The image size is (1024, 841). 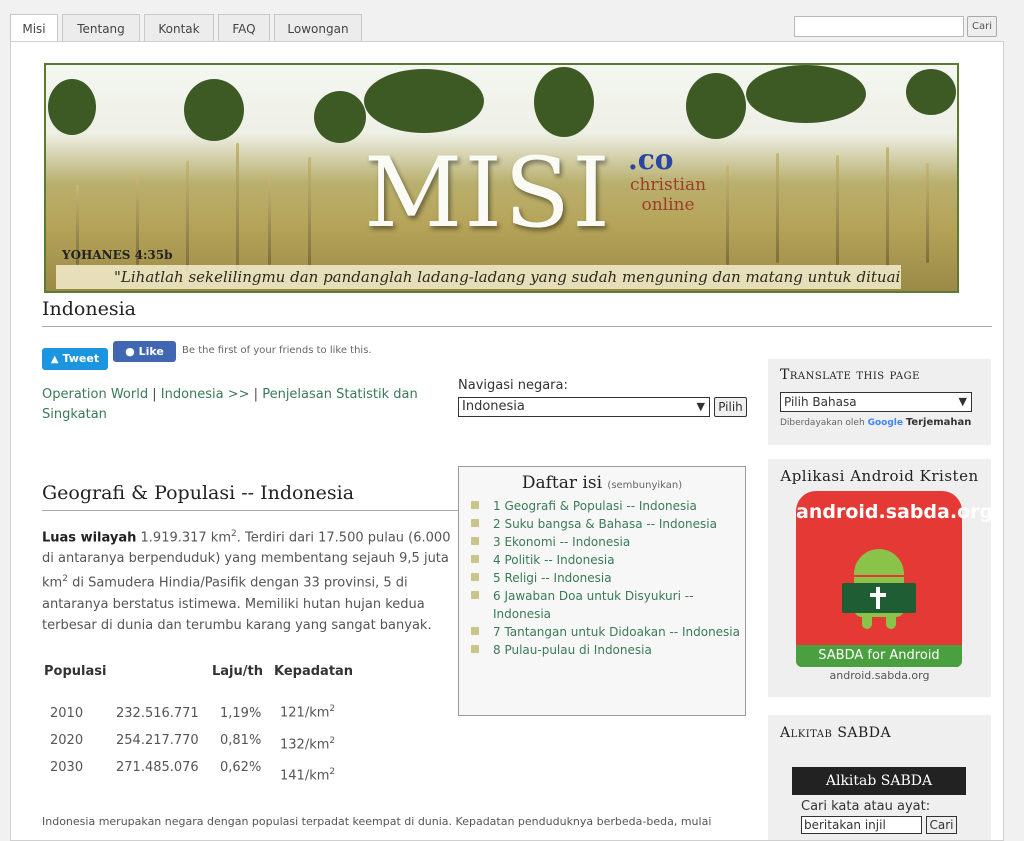 I want to click on country-nav-label: Navigasi negara:, so click(x=513, y=385).